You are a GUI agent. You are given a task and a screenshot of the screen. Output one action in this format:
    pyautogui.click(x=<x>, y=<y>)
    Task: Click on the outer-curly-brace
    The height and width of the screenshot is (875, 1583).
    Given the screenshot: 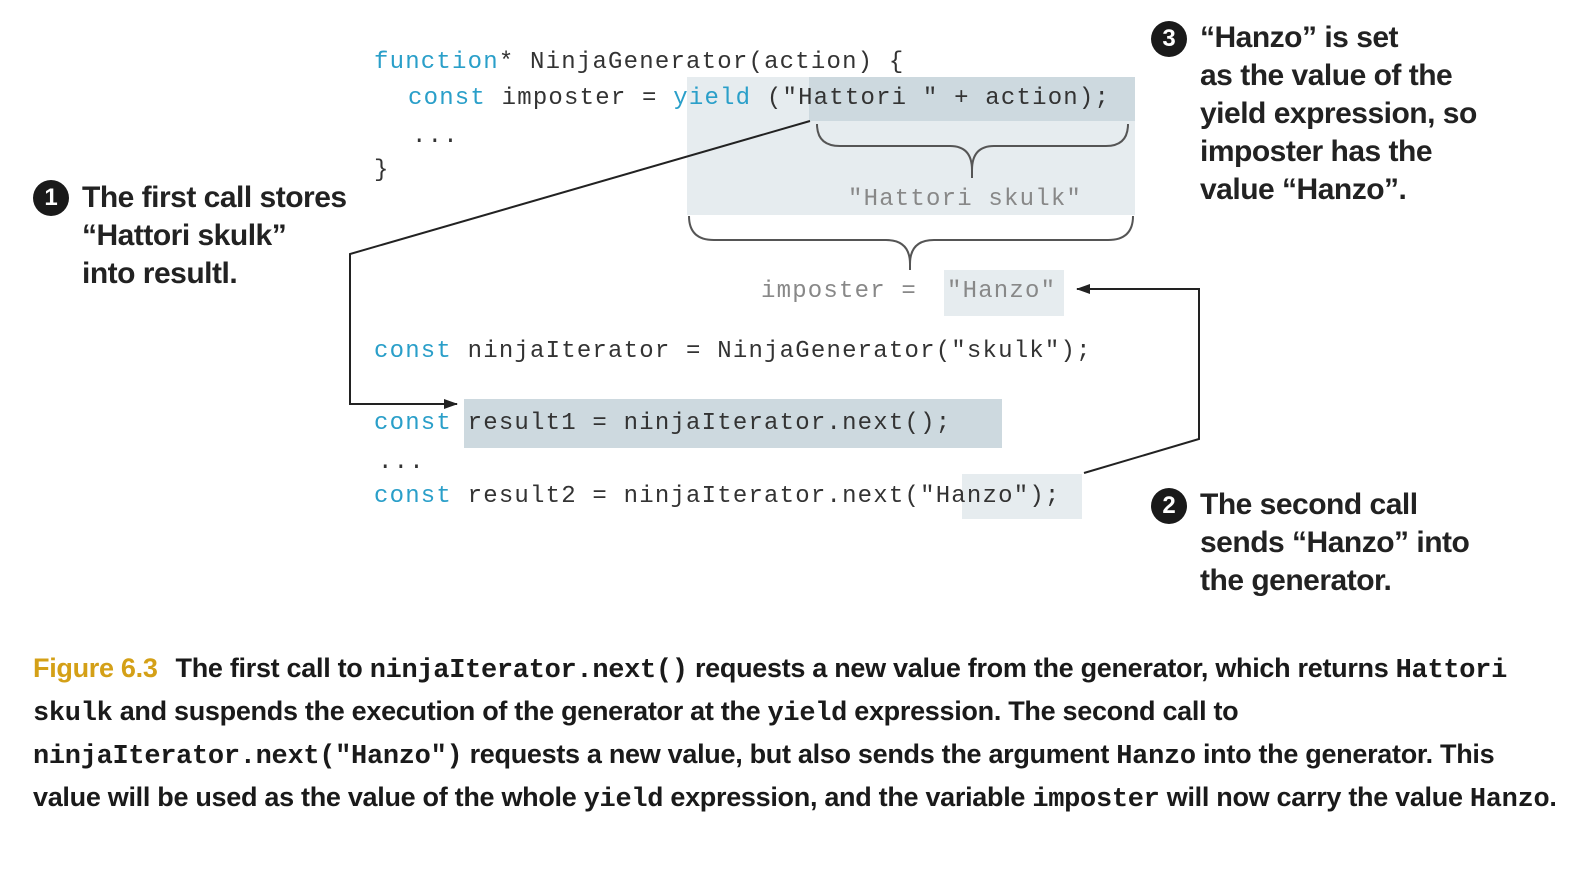 What is the action you would take?
    pyautogui.click(x=911, y=242)
    